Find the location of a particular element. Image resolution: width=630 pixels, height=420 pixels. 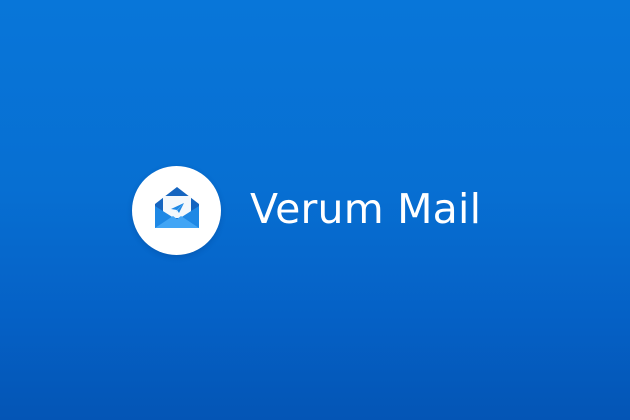

envelope-with-letter-icon is located at coordinates (177, 207).